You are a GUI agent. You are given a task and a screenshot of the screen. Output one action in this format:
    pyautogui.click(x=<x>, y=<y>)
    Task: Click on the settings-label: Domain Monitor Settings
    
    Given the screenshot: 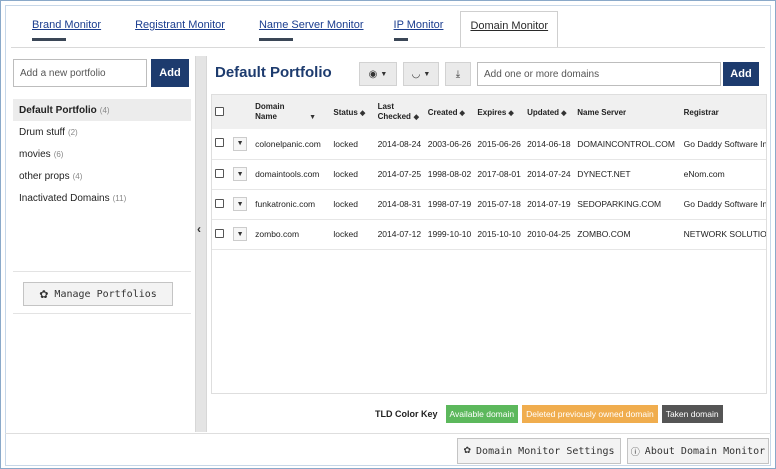 What is the action you would take?
    pyautogui.click(x=545, y=451)
    